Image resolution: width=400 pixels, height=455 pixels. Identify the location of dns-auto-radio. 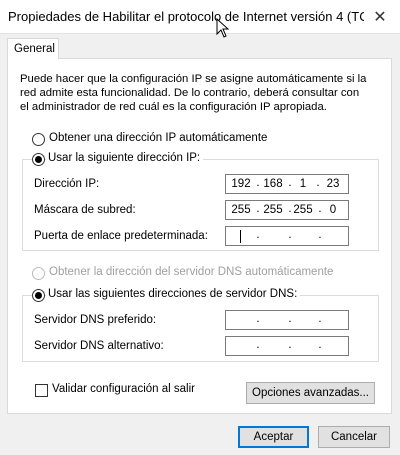
(38, 273).